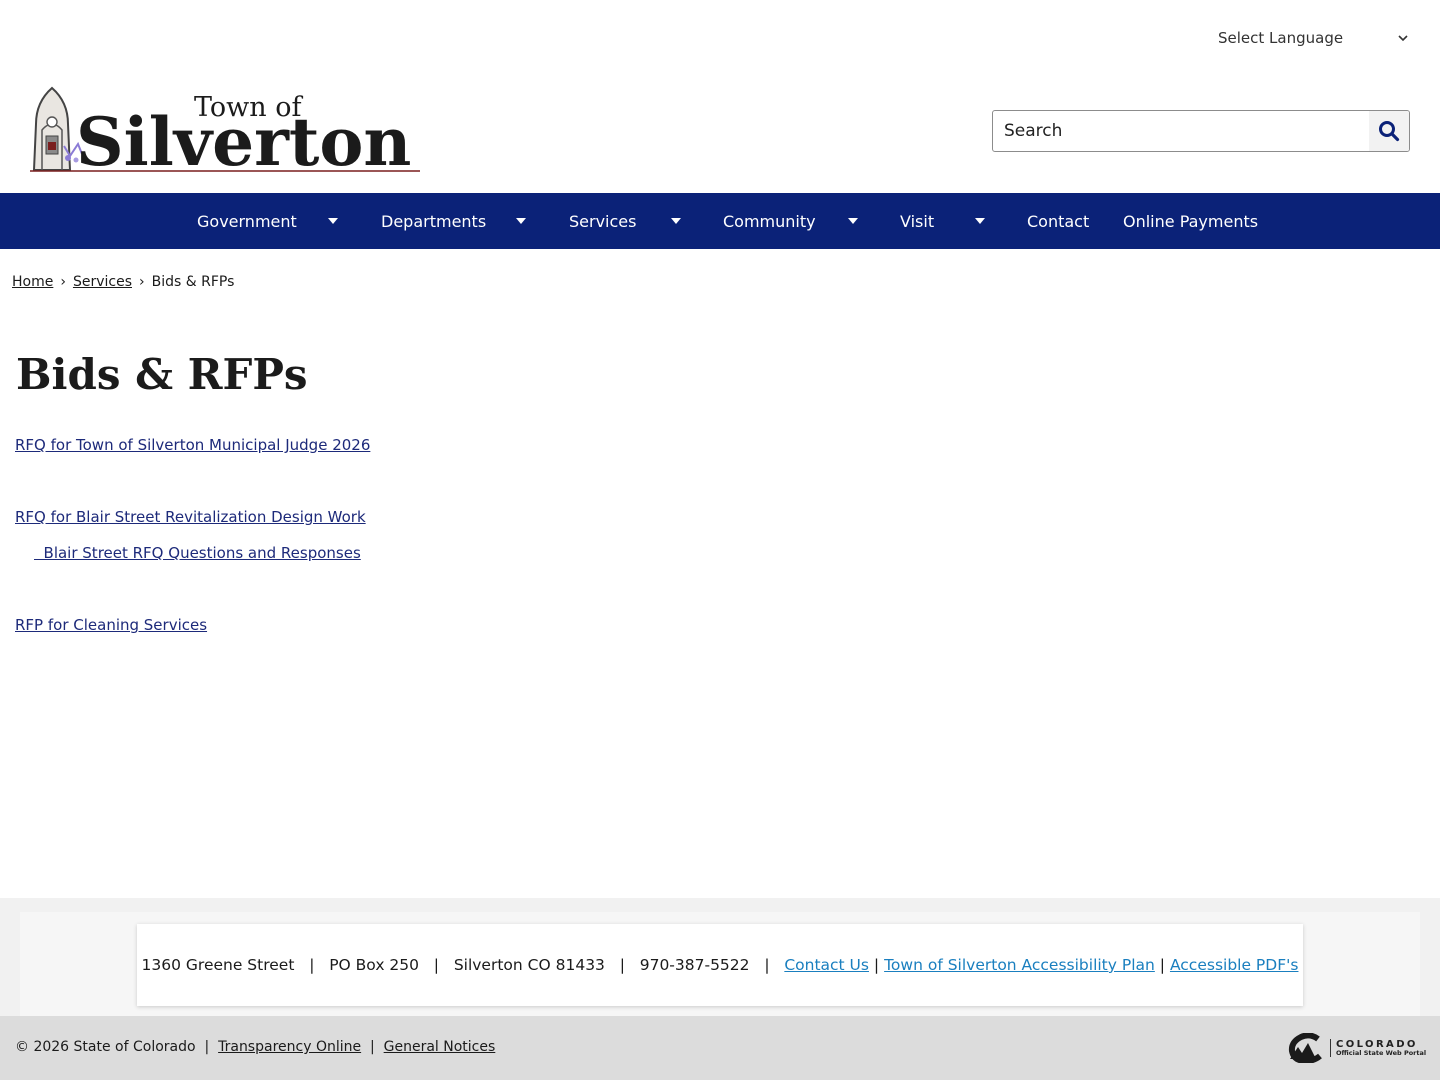 Image resolution: width=1440 pixels, height=1080 pixels. Describe the element at coordinates (102, 282) in the screenshot. I see `breadcrumb-services-link: Services` at that location.